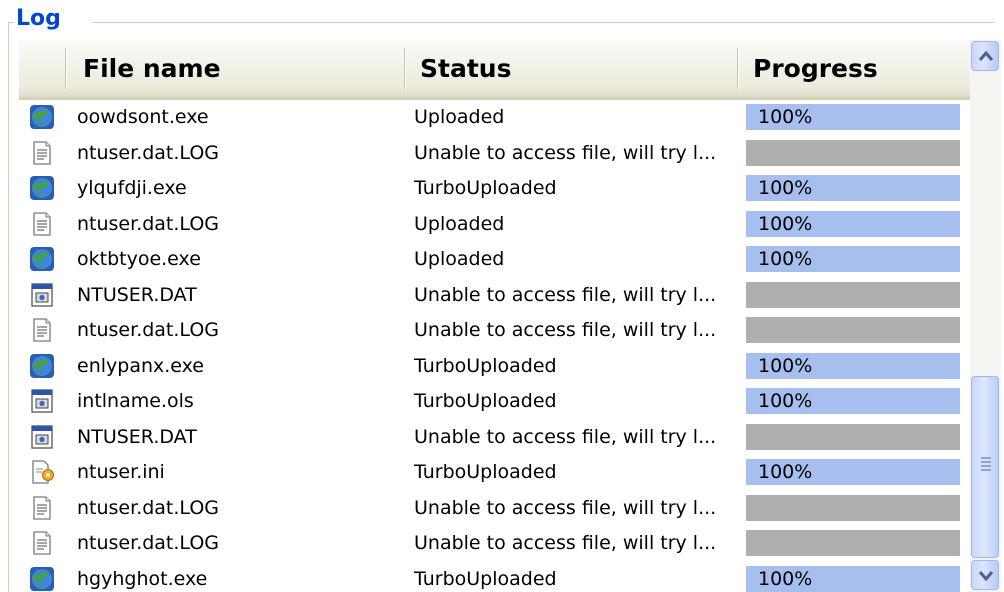 This screenshot has height=592, width=1004. What do you see at coordinates (142, 578) in the screenshot?
I see `file-name-cell: hgyhghot.exe` at bounding box center [142, 578].